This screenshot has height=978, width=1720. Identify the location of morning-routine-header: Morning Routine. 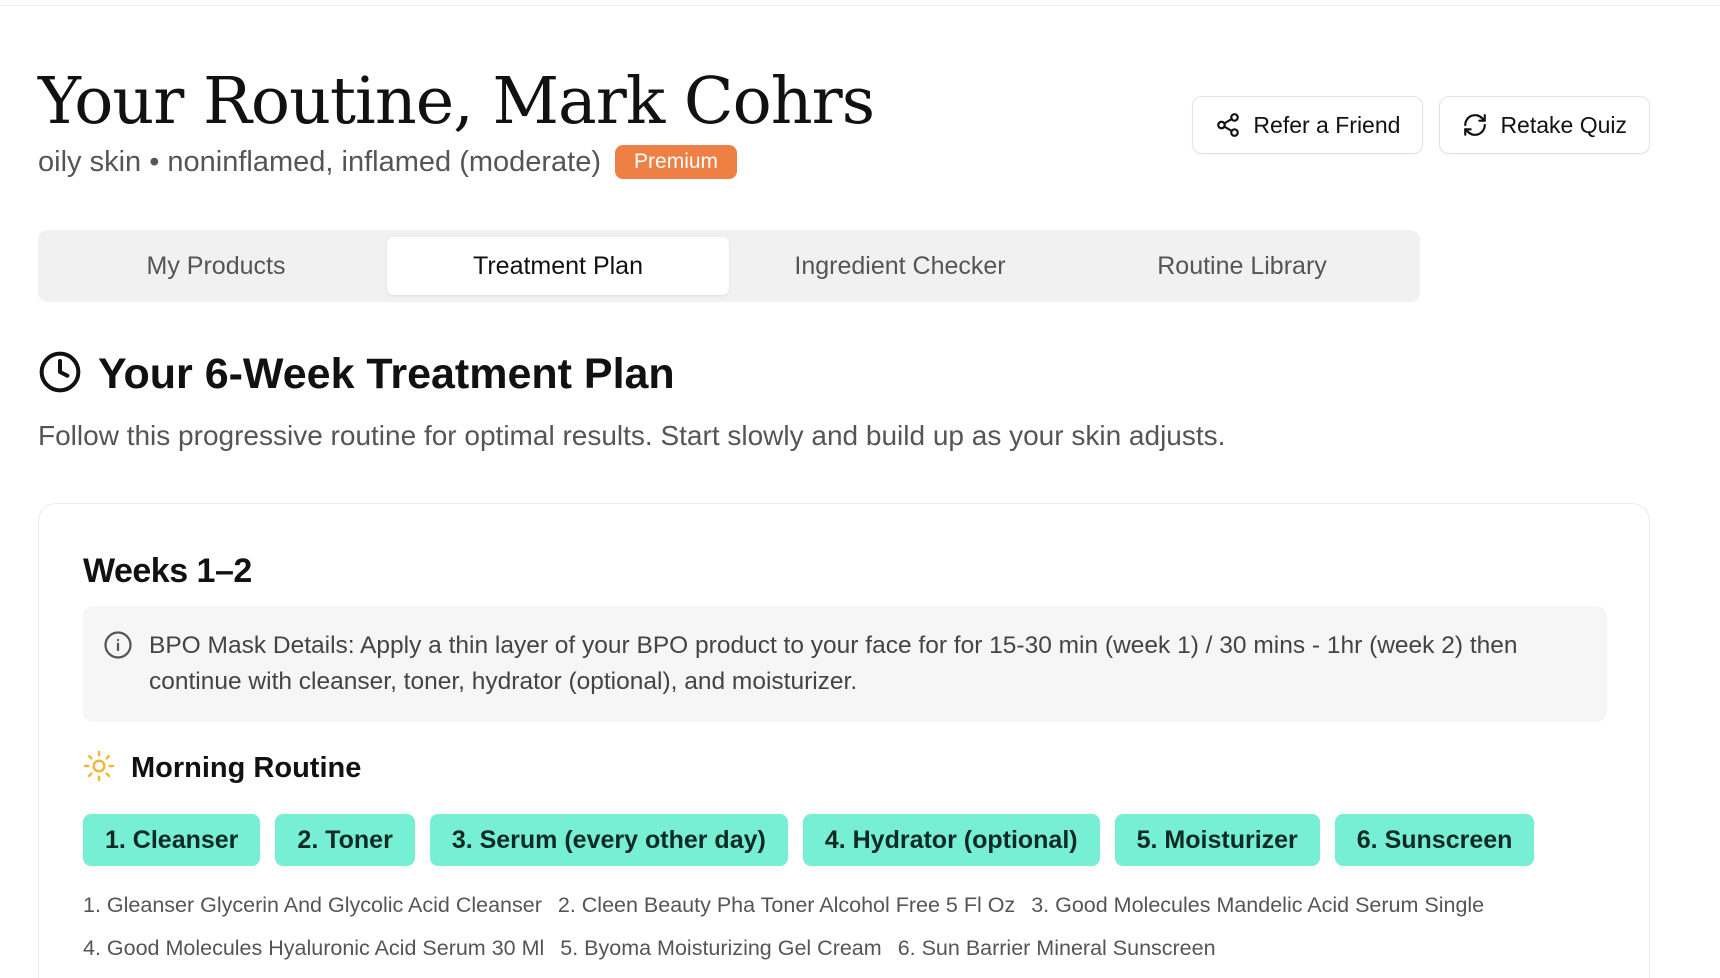
(222, 768).